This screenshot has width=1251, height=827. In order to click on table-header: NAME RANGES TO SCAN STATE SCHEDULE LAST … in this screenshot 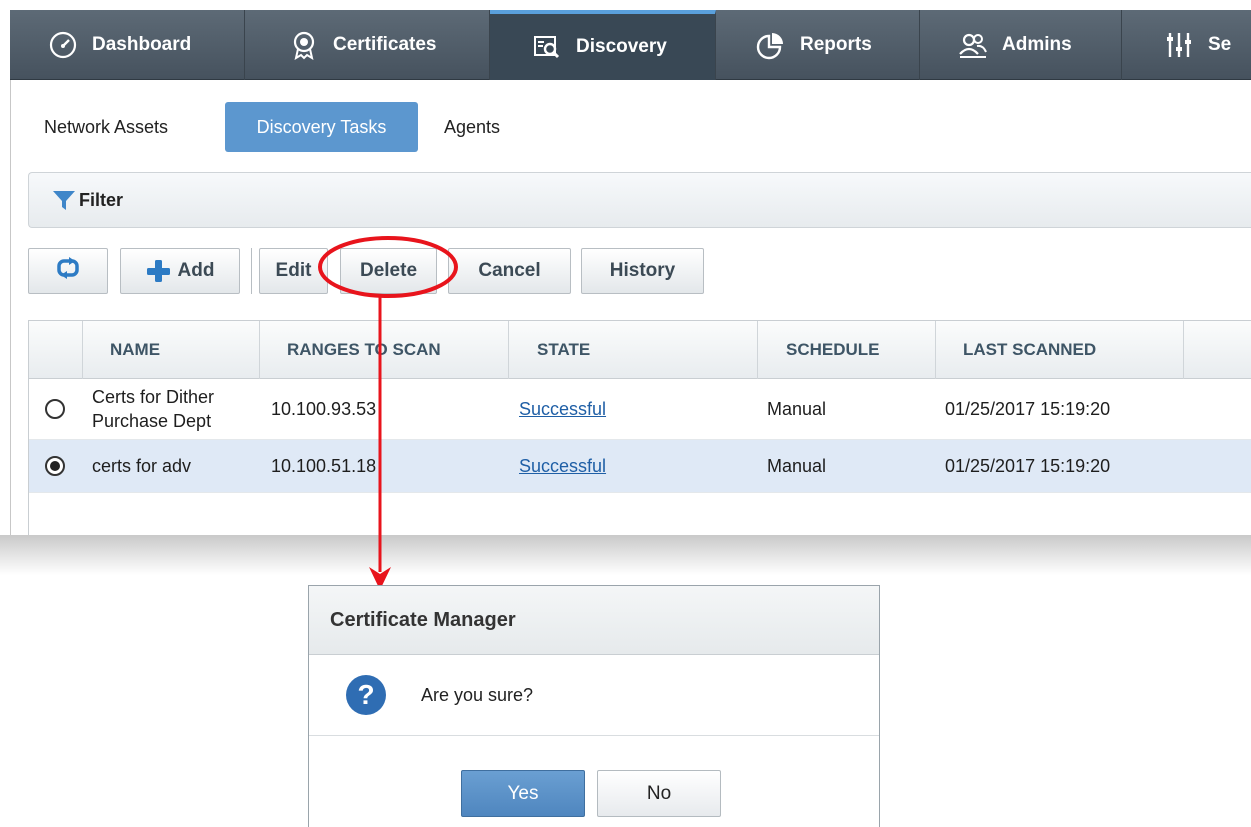, I will do `click(640, 350)`.